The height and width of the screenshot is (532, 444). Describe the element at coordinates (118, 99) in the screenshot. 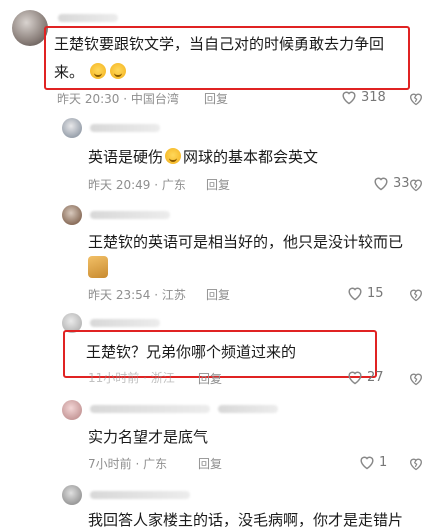

I see `comment-meta: 昨天 20:30 · 中国台湾` at that location.